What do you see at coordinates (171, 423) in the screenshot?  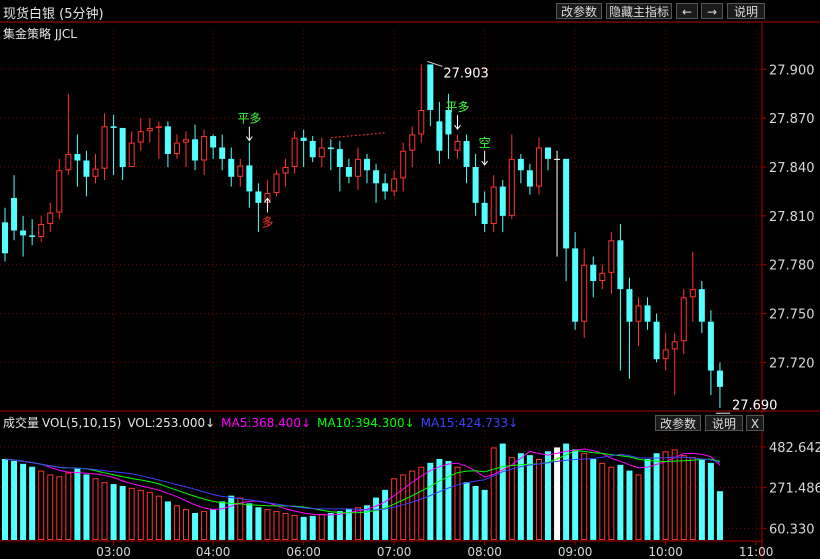 I see `vol-value: VOL:253.000↓` at bounding box center [171, 423].